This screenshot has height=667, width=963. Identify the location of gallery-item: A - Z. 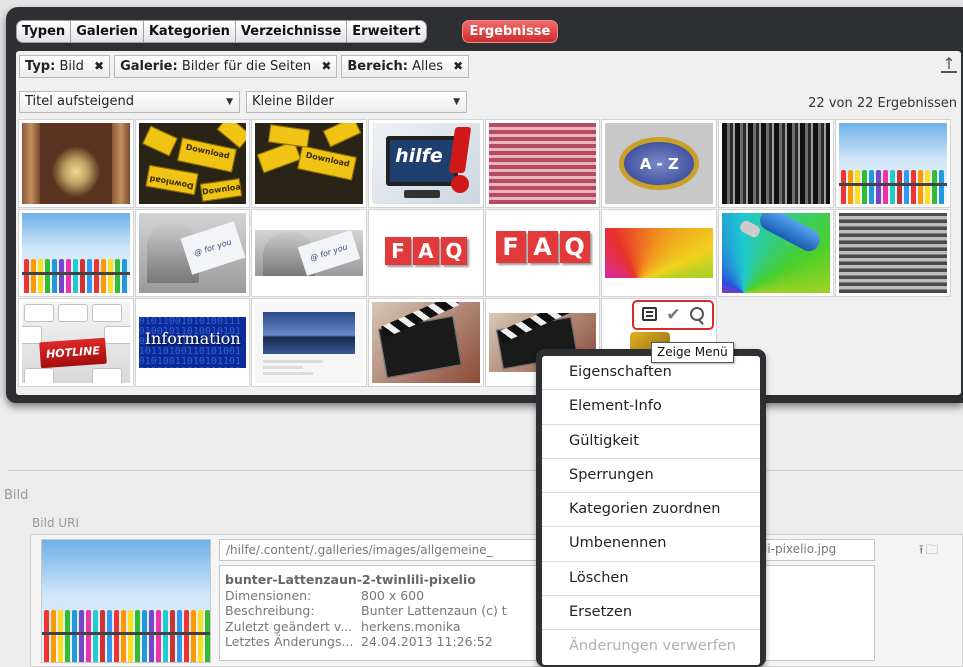
(659, 163).